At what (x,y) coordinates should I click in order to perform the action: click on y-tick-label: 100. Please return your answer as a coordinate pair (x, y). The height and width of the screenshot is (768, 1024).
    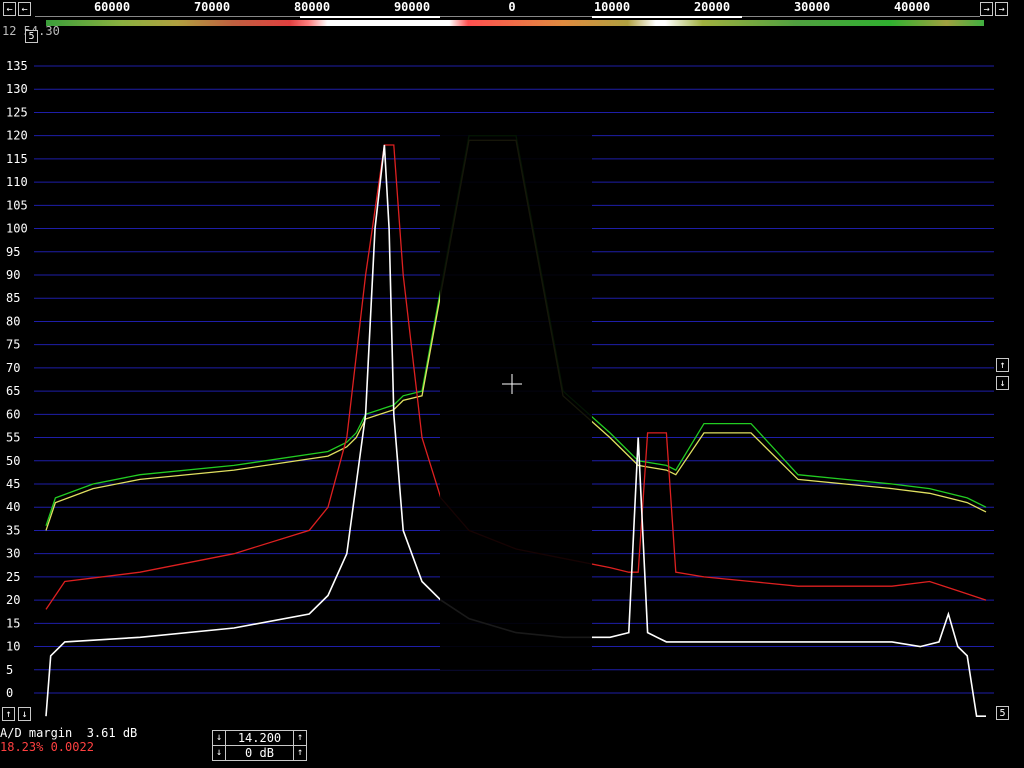
    Looking at the image, I should click on (17, 229).